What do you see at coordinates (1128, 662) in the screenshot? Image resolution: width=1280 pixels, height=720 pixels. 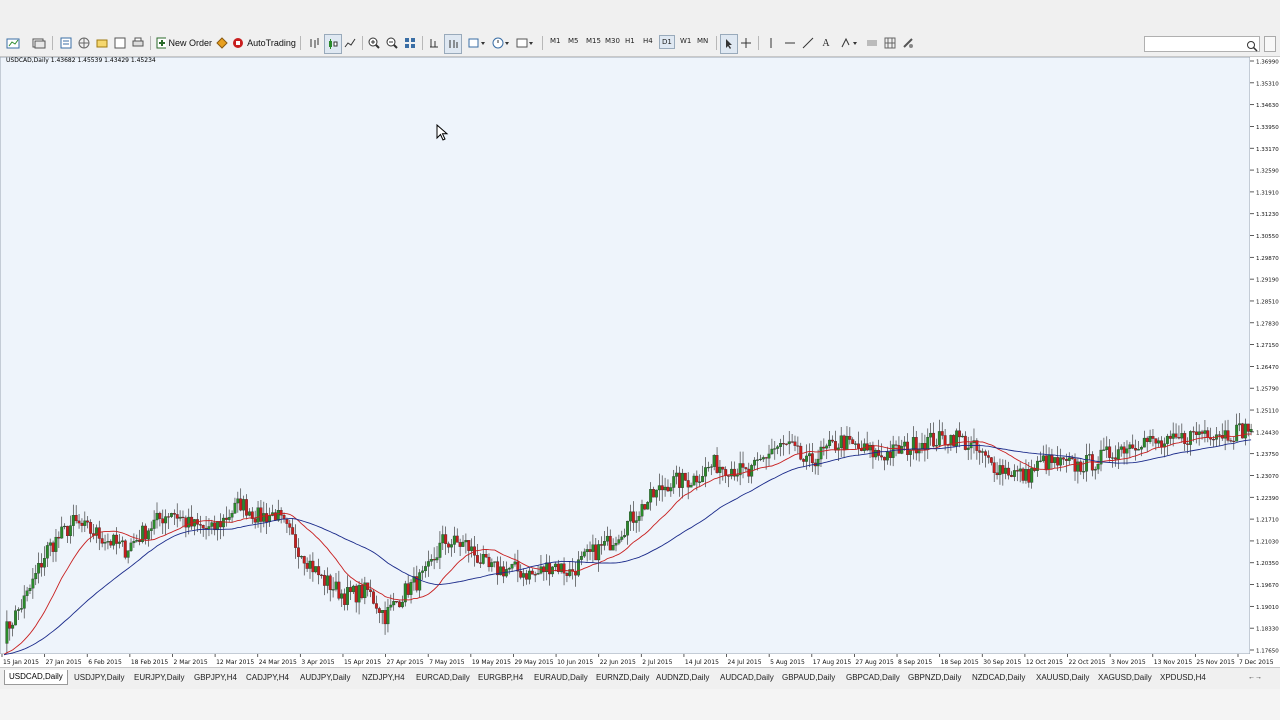 I see `x-tick-label: 3 Nov 2015` at bounding box center [1128, 662].